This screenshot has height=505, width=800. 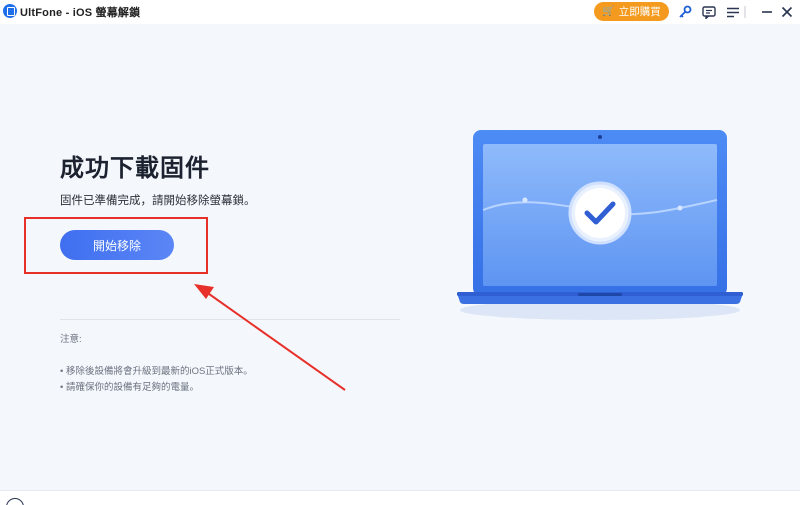 I want to click on notes-title: 注意:, so click(x=71, y=339).